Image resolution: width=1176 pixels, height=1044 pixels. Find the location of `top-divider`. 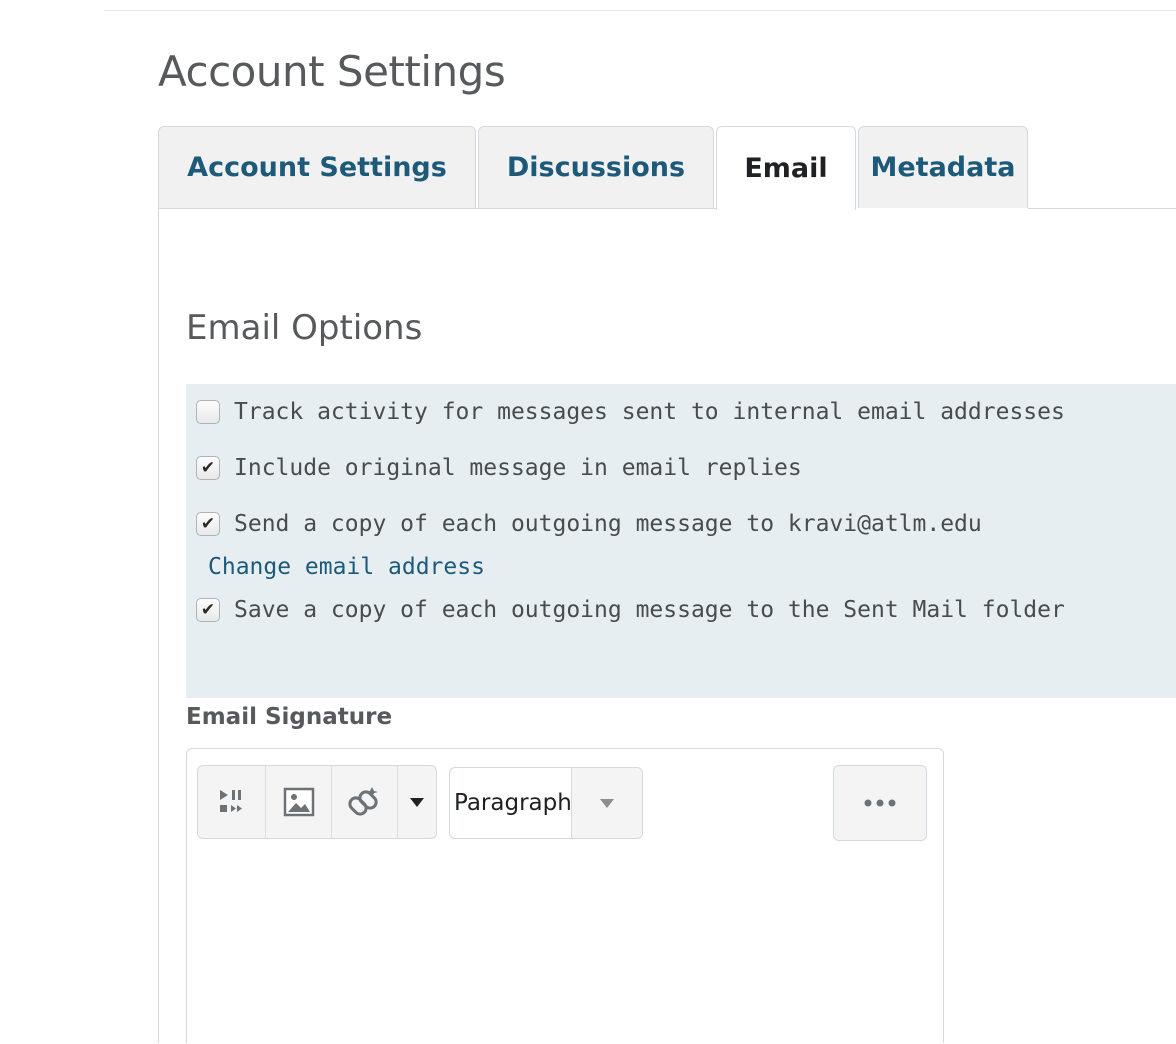

top-divider is located at coordinates (640, 10).